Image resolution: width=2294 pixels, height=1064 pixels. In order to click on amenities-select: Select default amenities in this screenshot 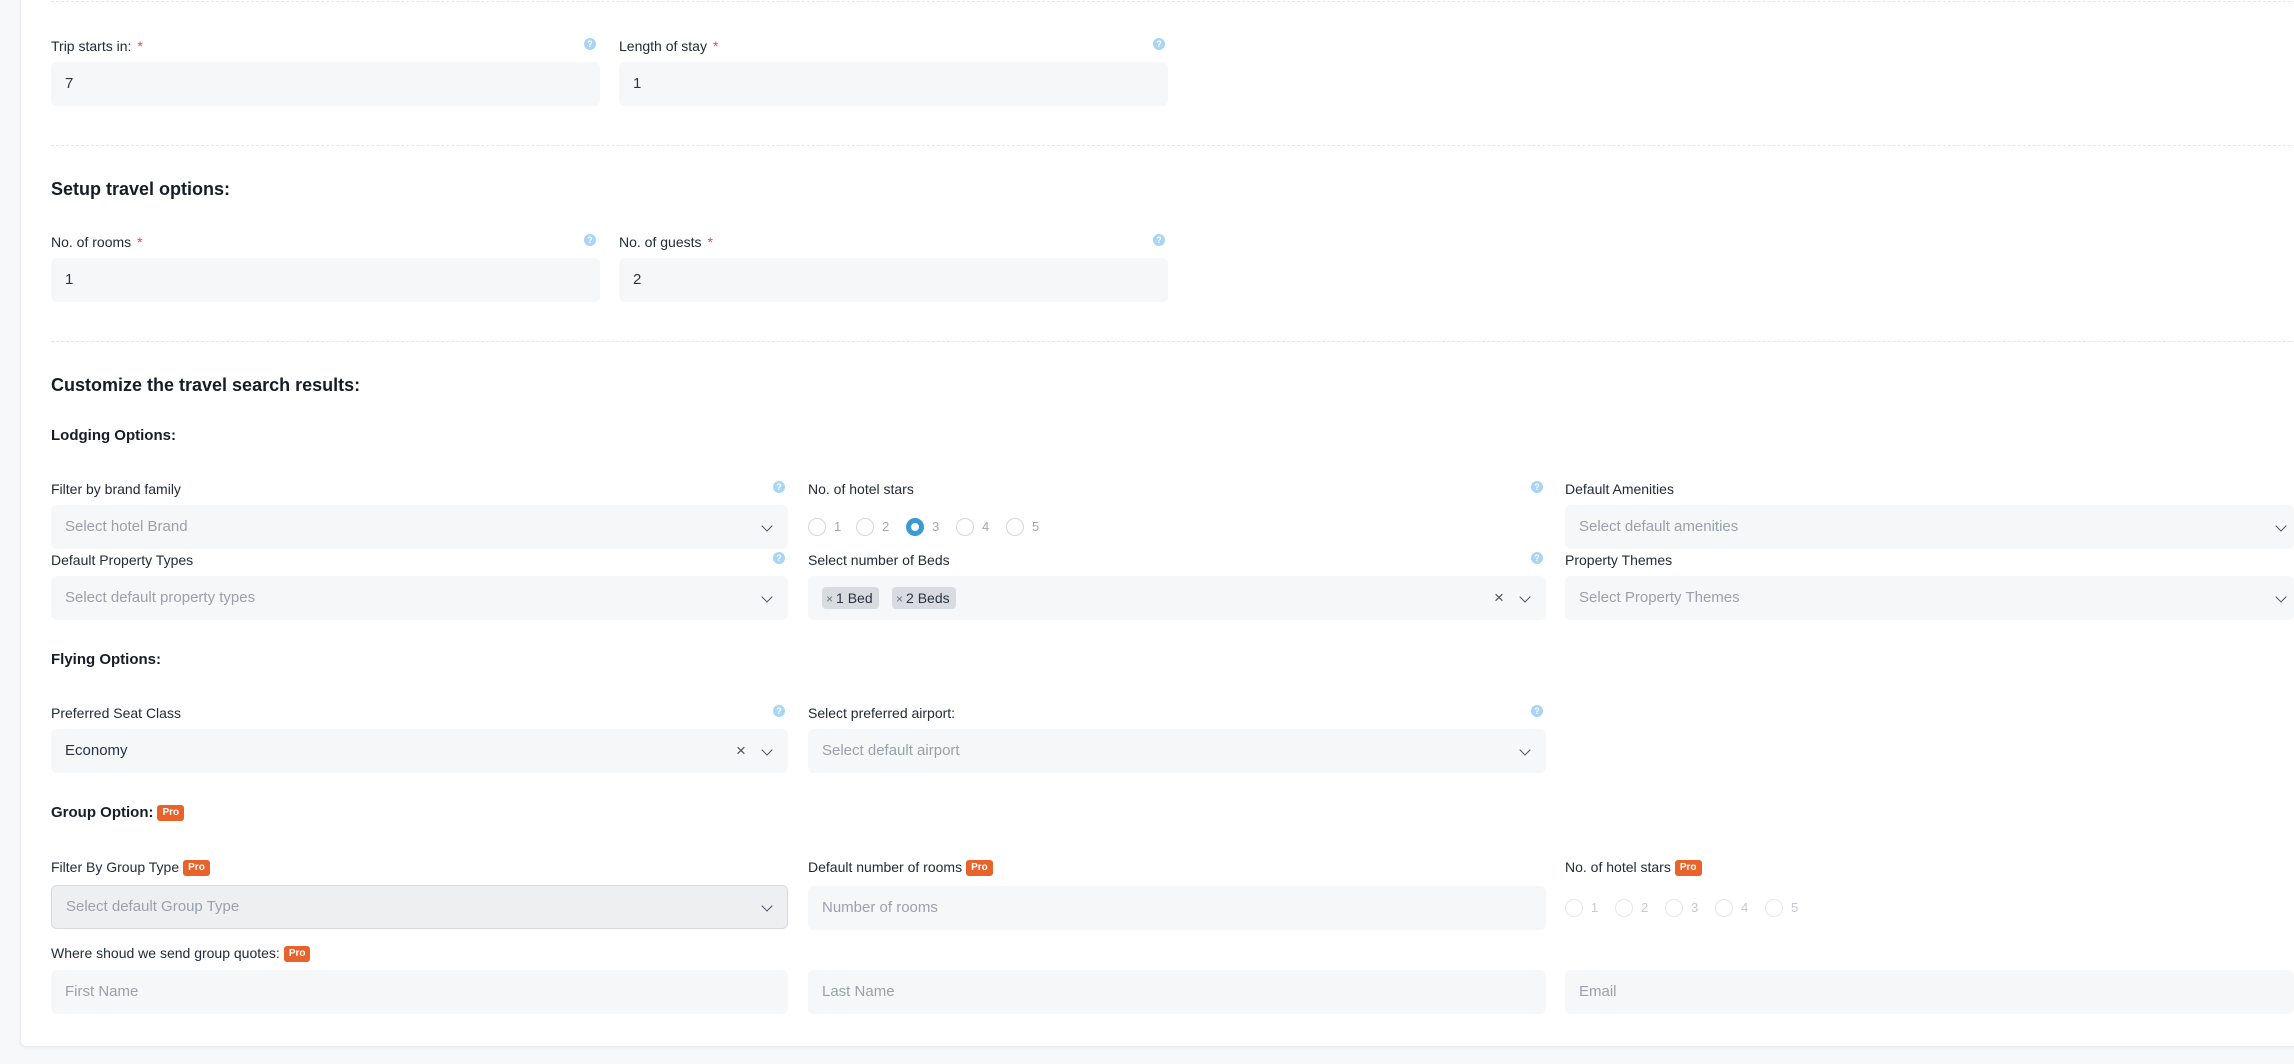, I will do `click(1929, 527)`.